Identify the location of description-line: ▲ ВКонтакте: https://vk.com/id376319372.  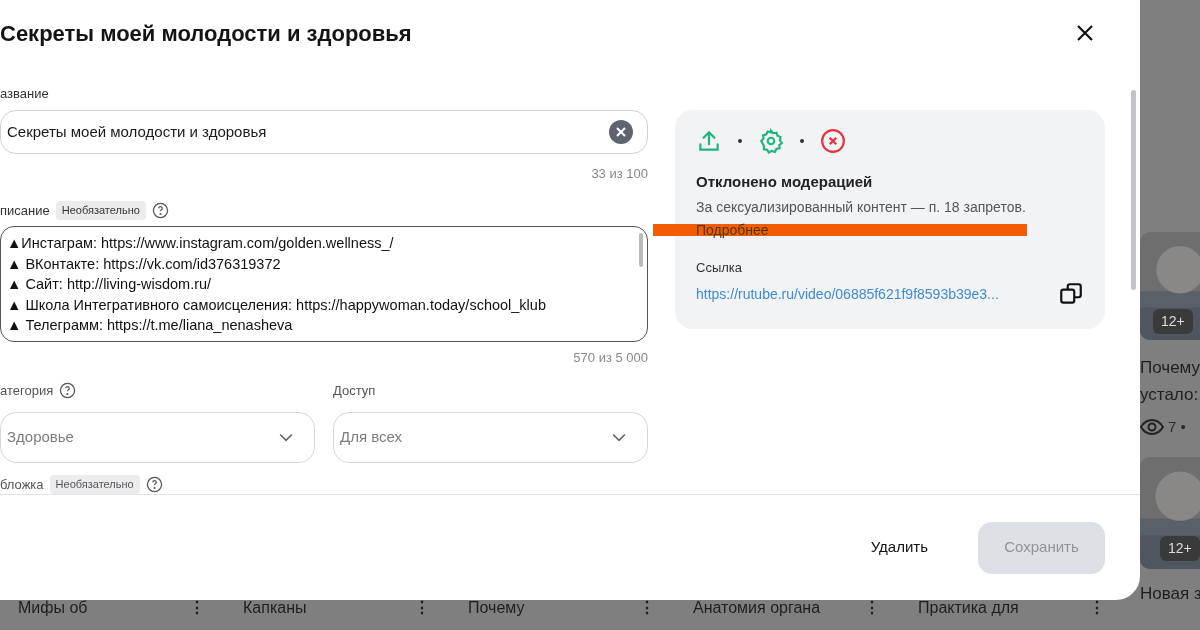
(144, 264).